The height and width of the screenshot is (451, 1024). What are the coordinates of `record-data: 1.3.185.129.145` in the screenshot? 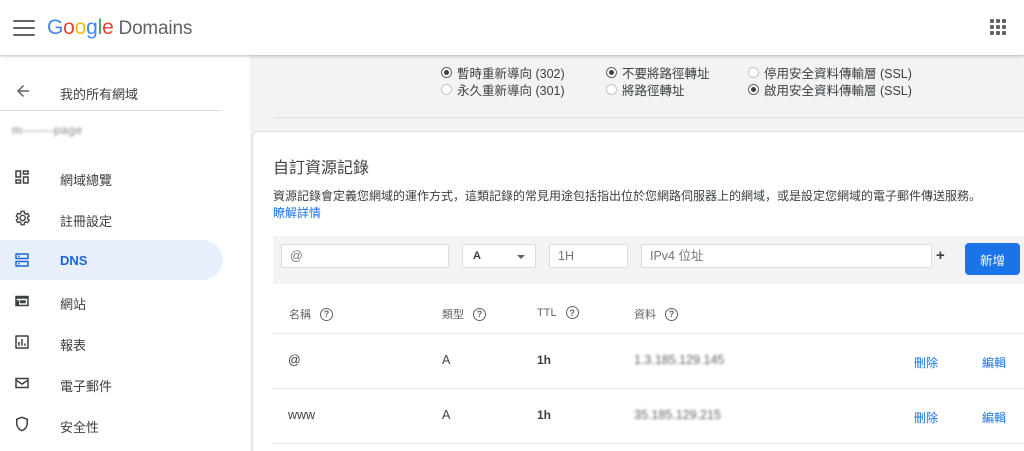 It's located at (679, 360).